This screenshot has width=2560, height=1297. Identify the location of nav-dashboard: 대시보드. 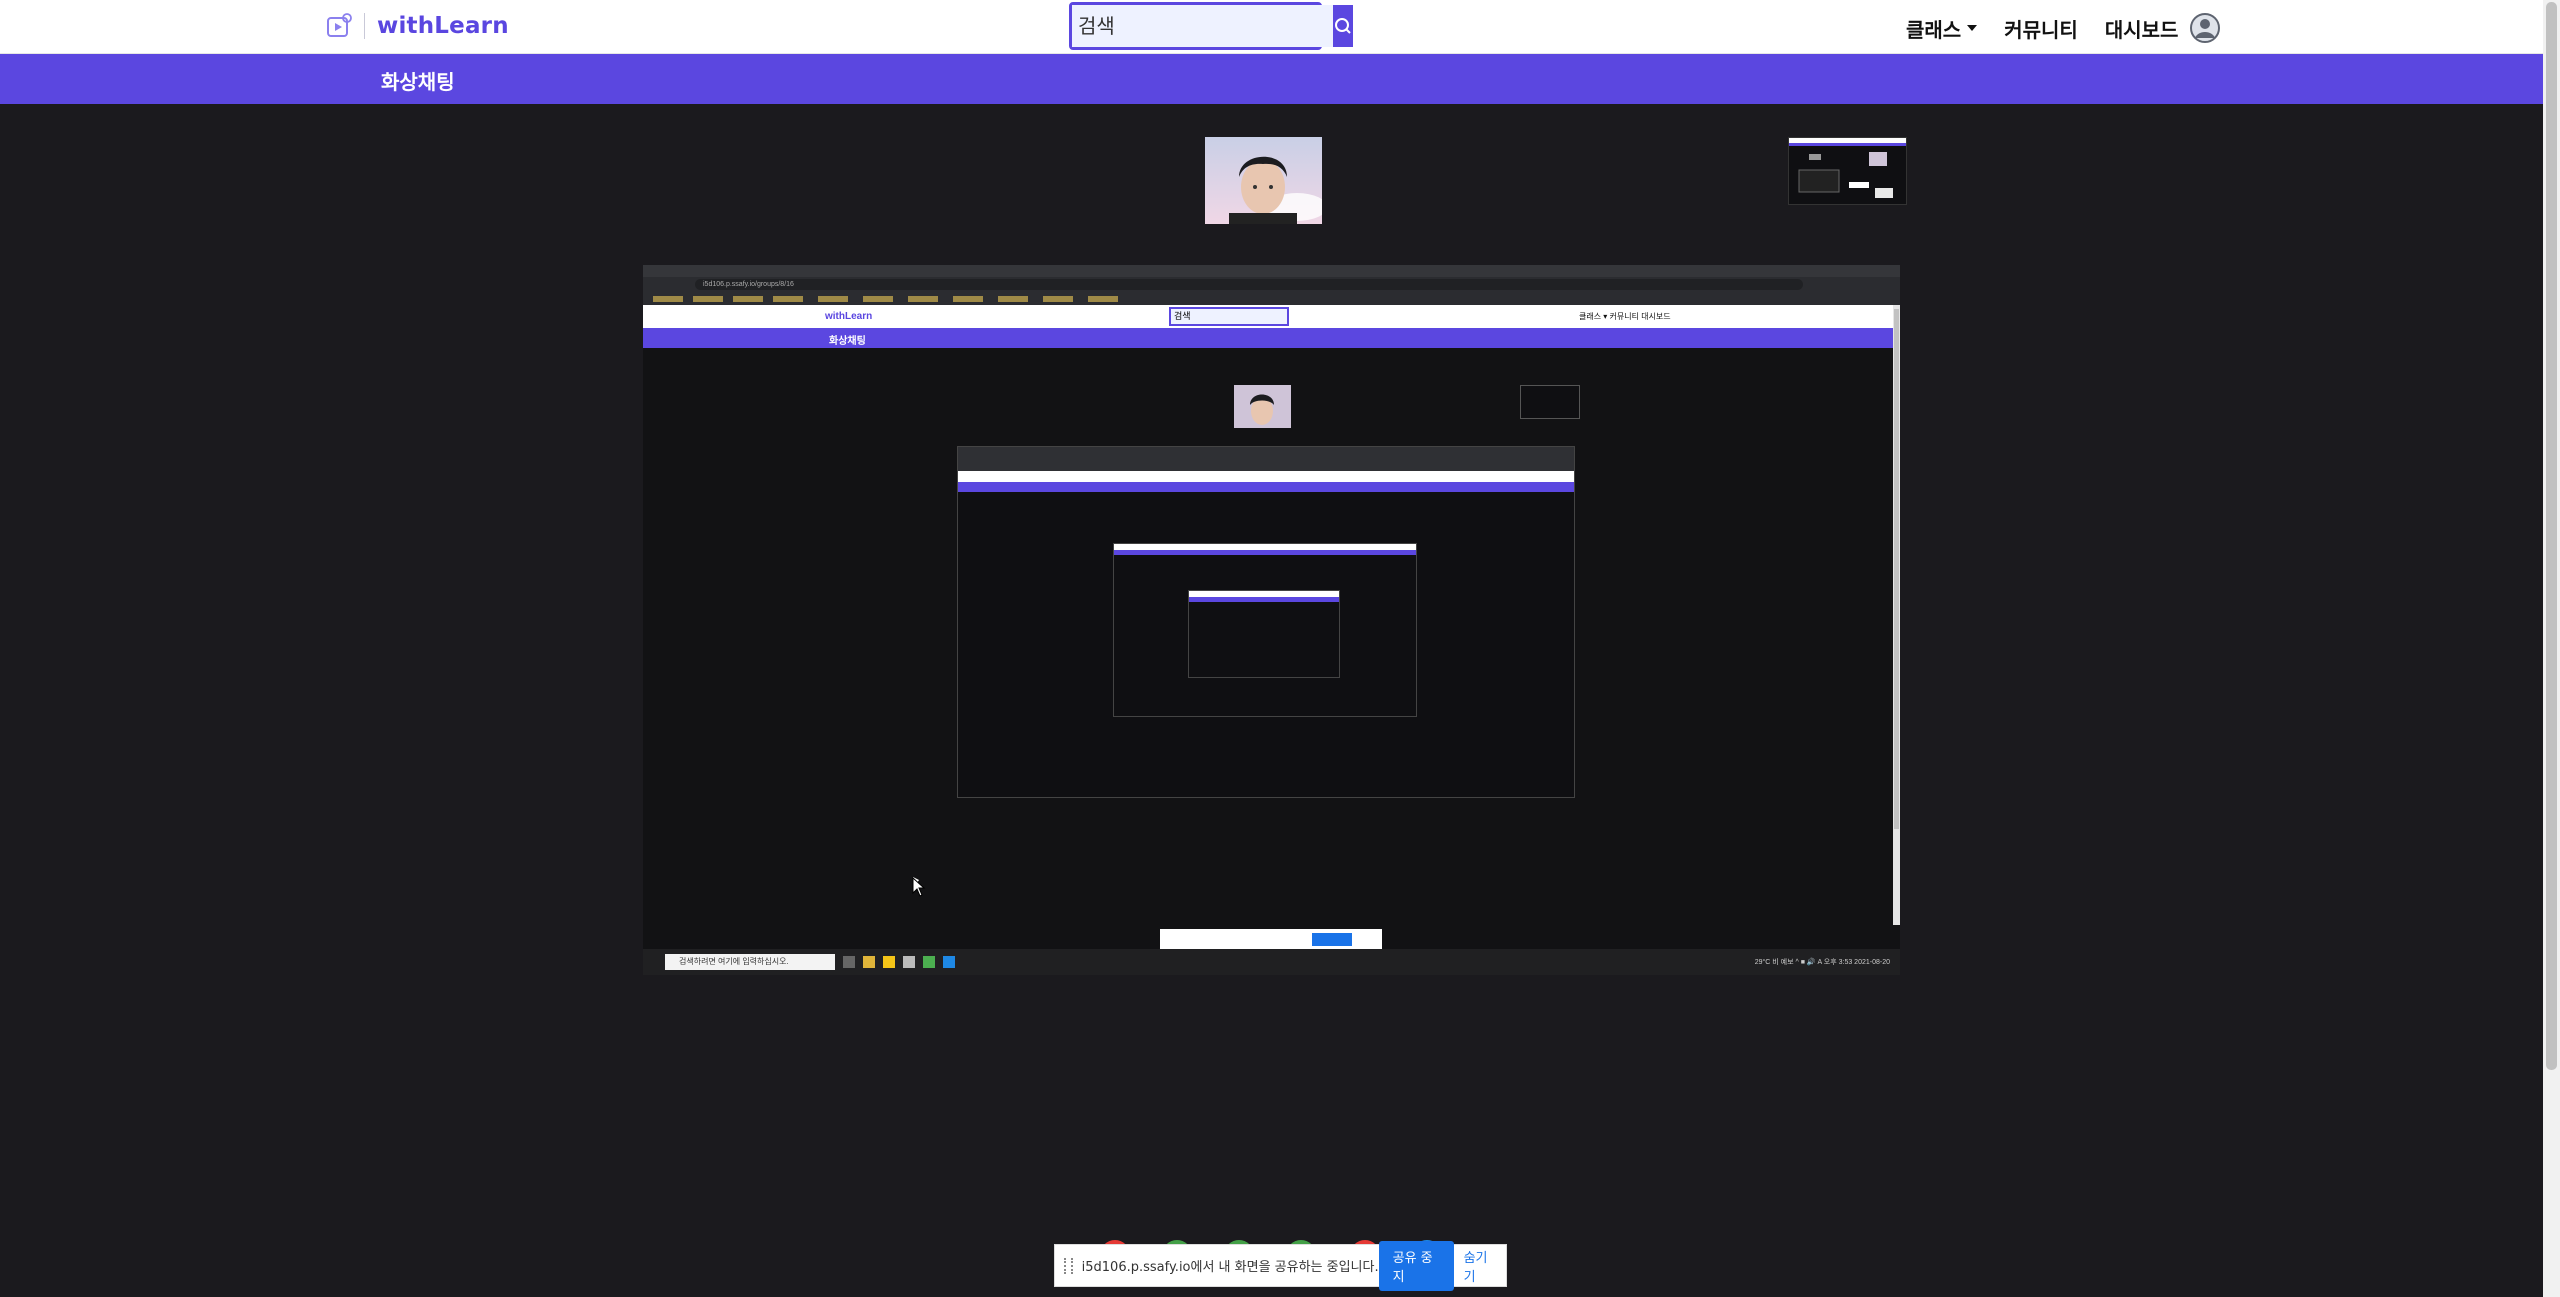
(2142, 28).